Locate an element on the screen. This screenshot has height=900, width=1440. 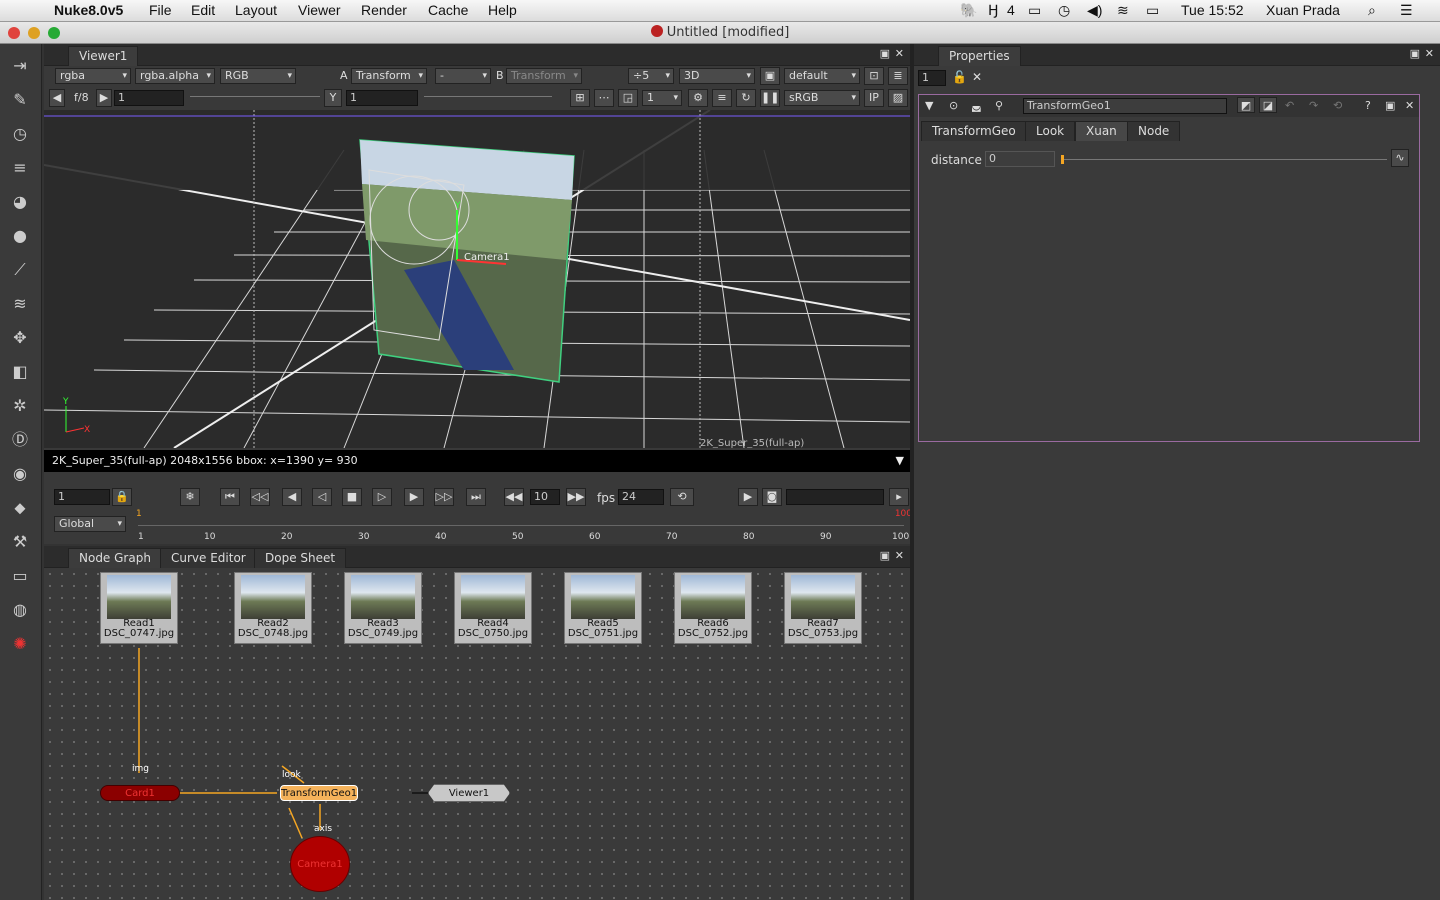
lut-dropdown: default is located at coordinates (822, 76).